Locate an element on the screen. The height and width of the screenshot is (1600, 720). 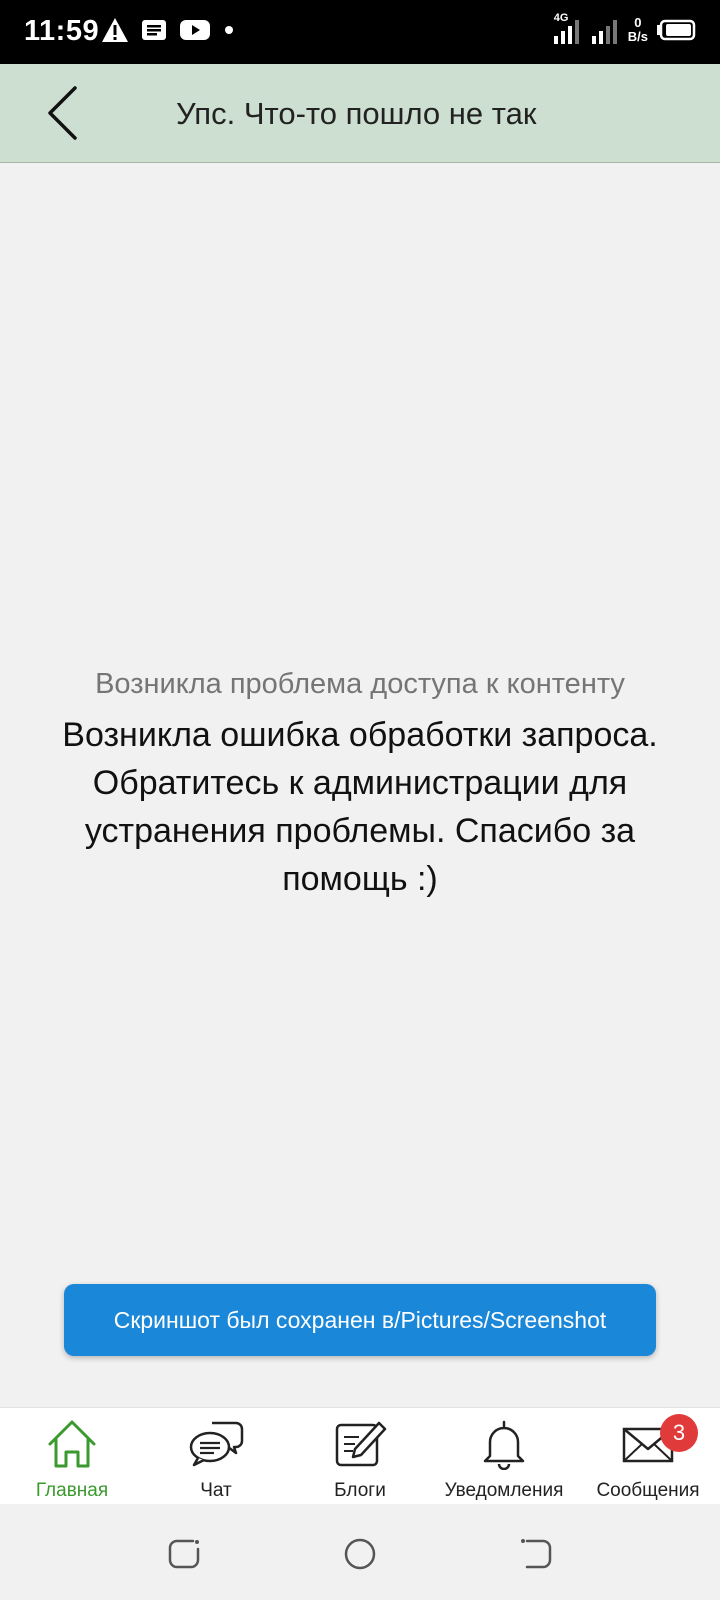
recent-apps-icon is located at coordinates (184, 1554).